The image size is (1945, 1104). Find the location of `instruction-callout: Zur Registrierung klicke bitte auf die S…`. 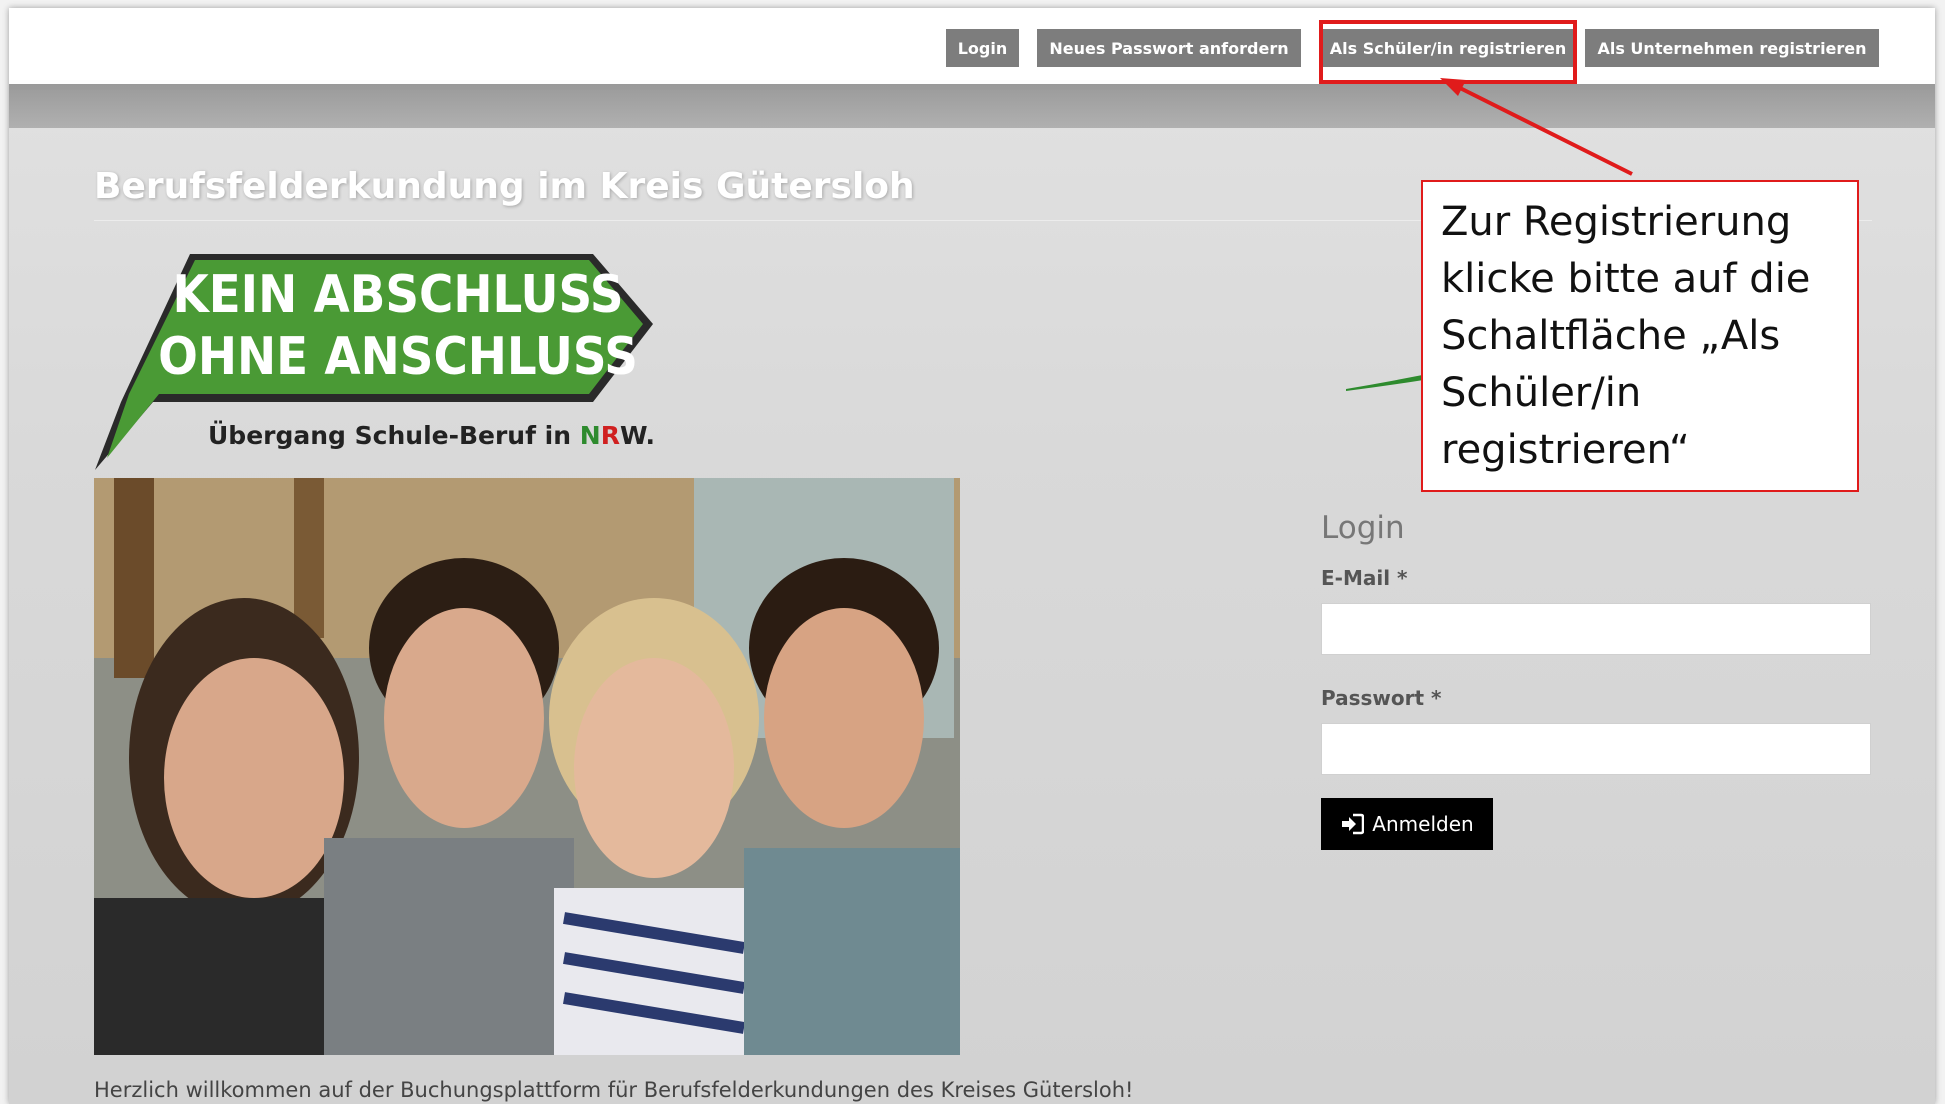

instruction-callout: Zur Registrierung klicke bitte auf die S… is located at coordinates (1640, 336).